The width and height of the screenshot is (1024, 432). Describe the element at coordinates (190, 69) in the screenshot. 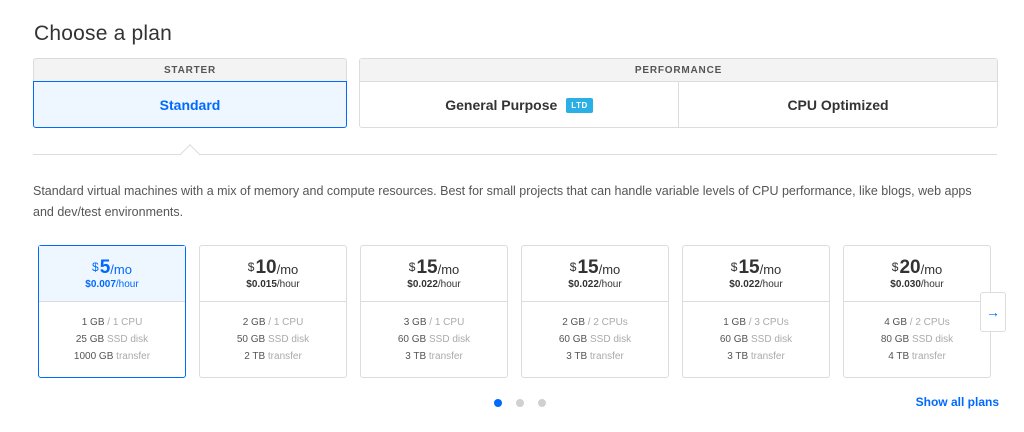

I see `starter-group-header: STARTER` at that location.